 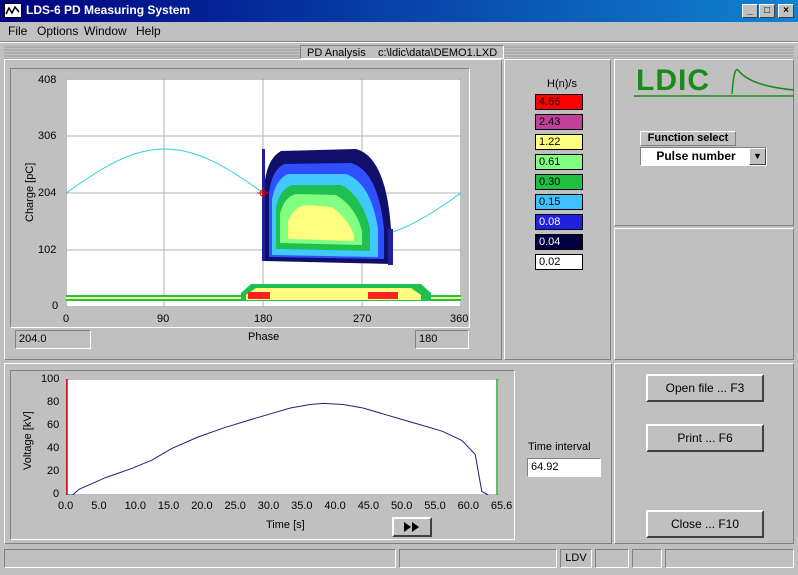 What do you see at coordinates (50, 379) in the screenshot?
I see `v-ytick: 100` at bounding box center [50, 379].